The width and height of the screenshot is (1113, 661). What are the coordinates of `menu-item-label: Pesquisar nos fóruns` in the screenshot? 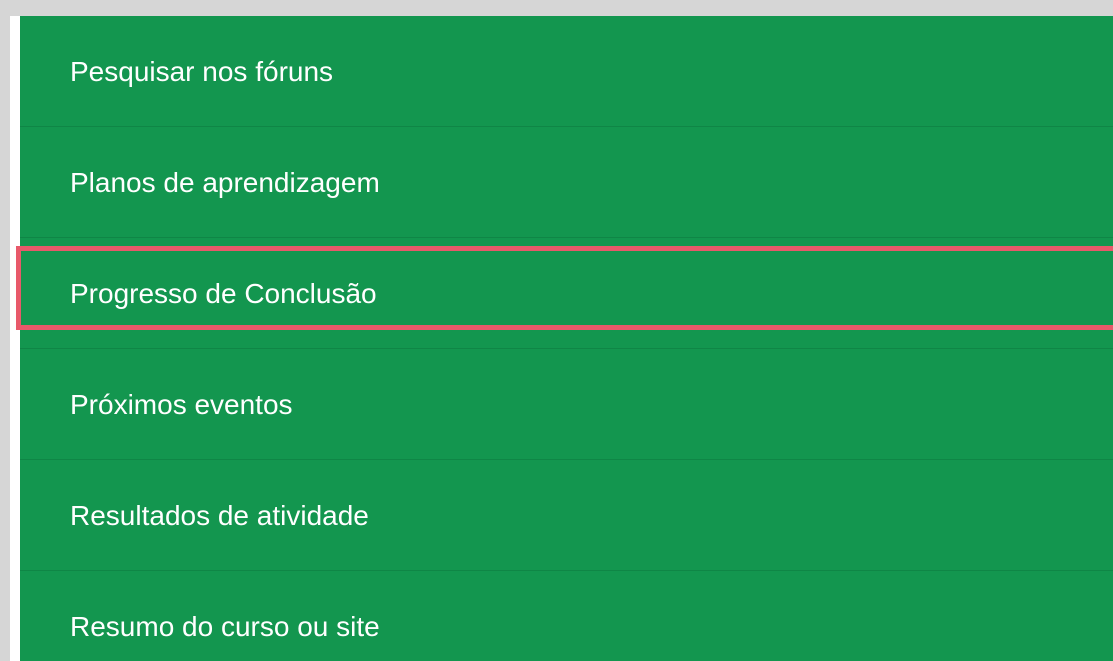 It's located at (202, 71).